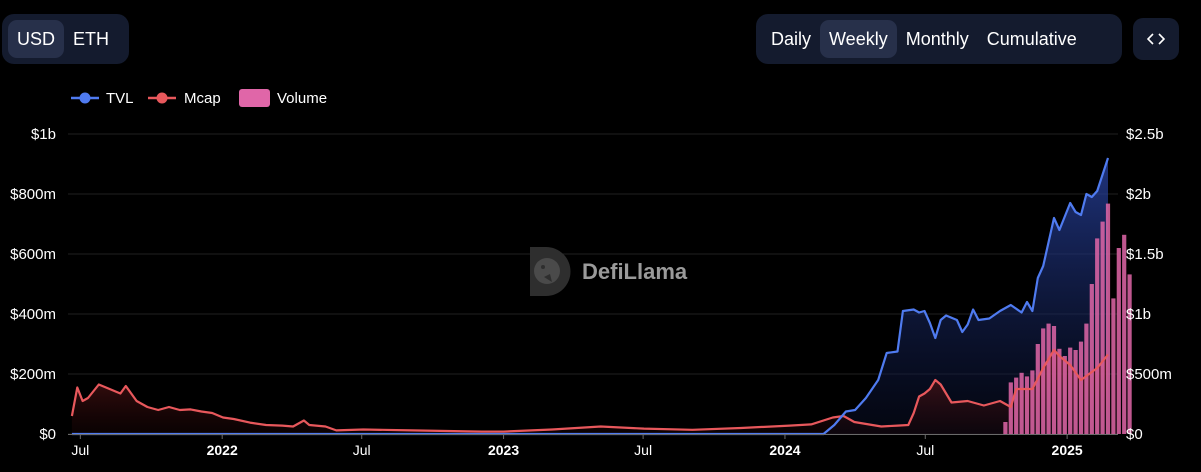  What do you see at coordinates (1134, 434) in the screenshot?
I see `y-right-tick-label: $0` at bounding box center [1134, 434].